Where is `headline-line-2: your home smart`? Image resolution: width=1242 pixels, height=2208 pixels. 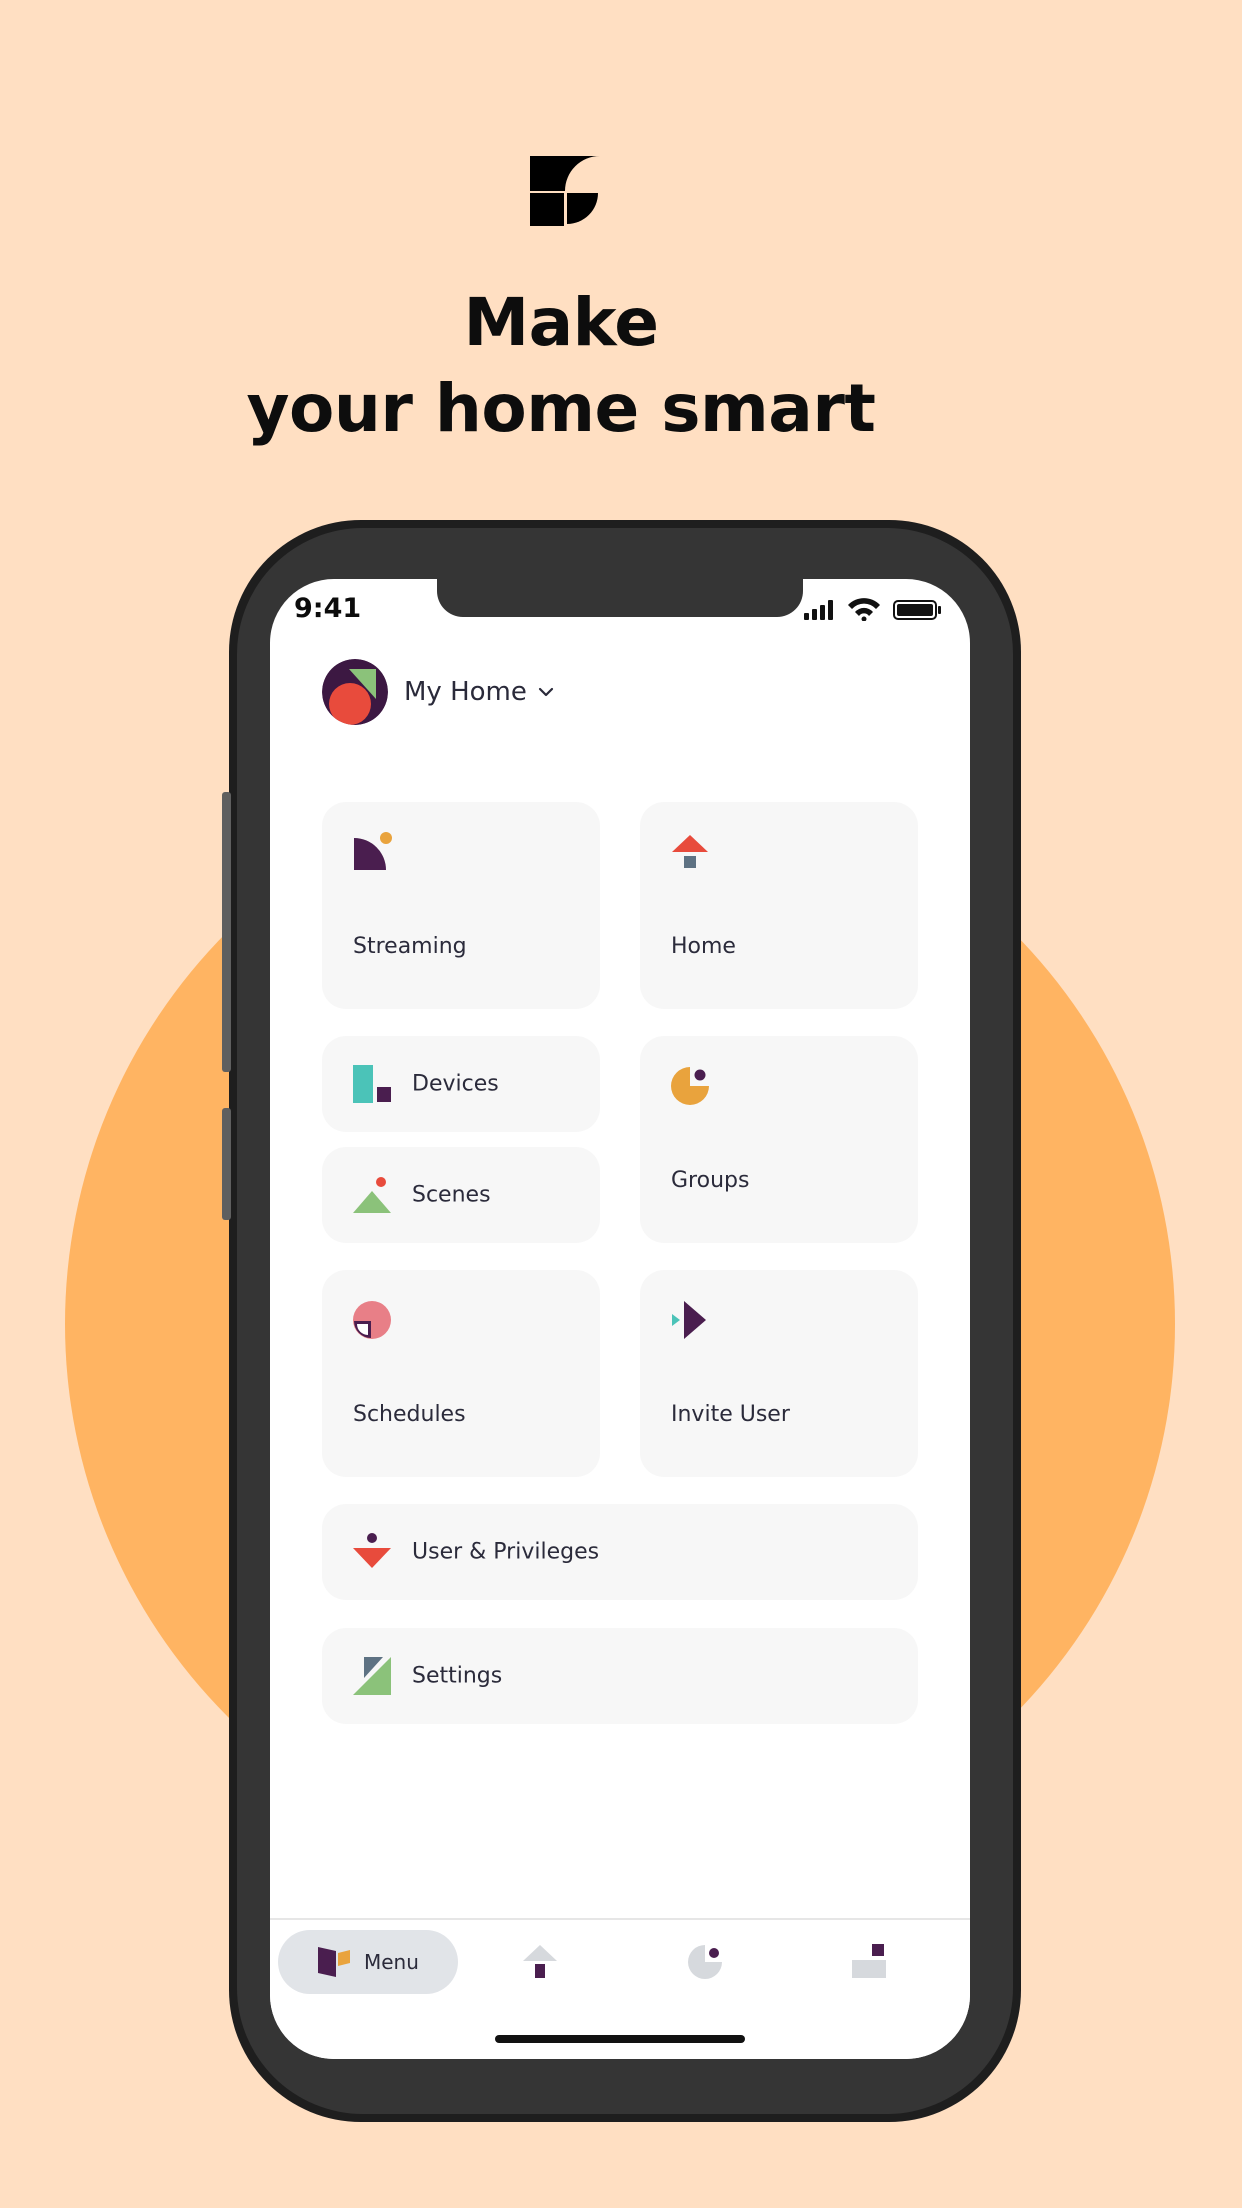 headline-line-2: your home smart is located at coordinates (561, 408).